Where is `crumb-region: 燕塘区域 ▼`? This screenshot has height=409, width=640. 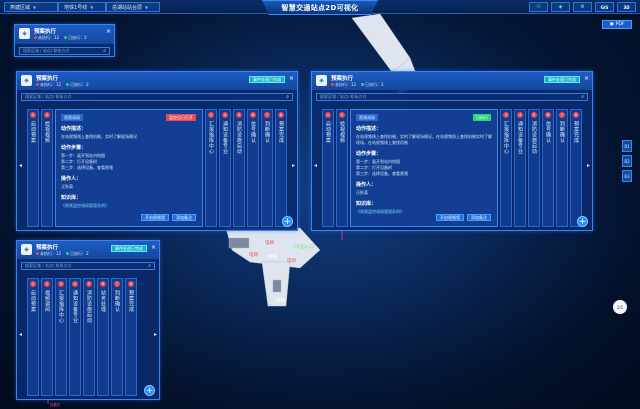 crumb-region: 燕塘区域 ▼ is located at coordinates (31, 7).